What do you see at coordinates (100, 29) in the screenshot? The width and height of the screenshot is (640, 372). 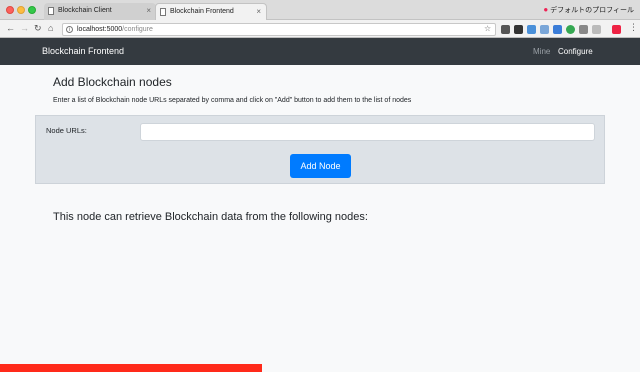 I see `url-host: localhost:5000` at bounding box center [100, 29].